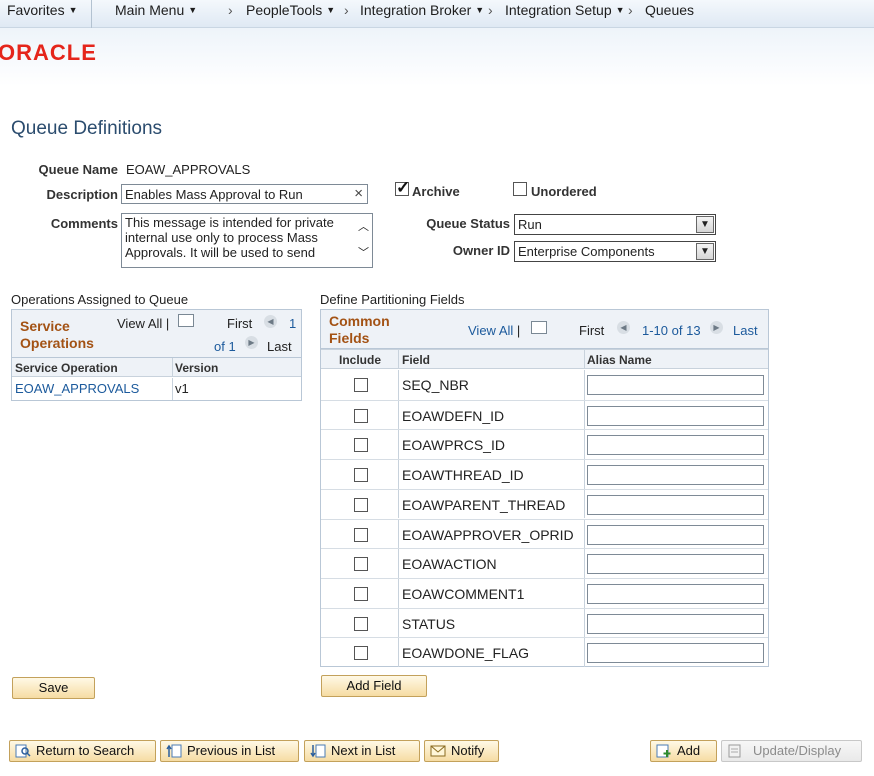  What do you see at coordinates (422, 10) in the screenshot?
I see `breadcrumb-integration-broker: Integration Broker ▼` at bounding box center [422, 10].